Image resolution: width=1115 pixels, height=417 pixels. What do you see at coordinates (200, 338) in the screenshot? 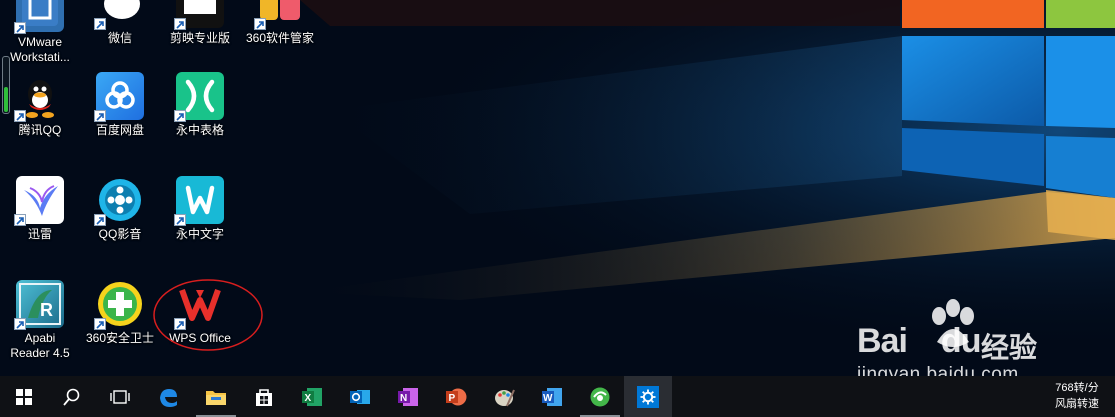
I see `desktop-icon-label: WPS Office` at bounding box center [200, 338].